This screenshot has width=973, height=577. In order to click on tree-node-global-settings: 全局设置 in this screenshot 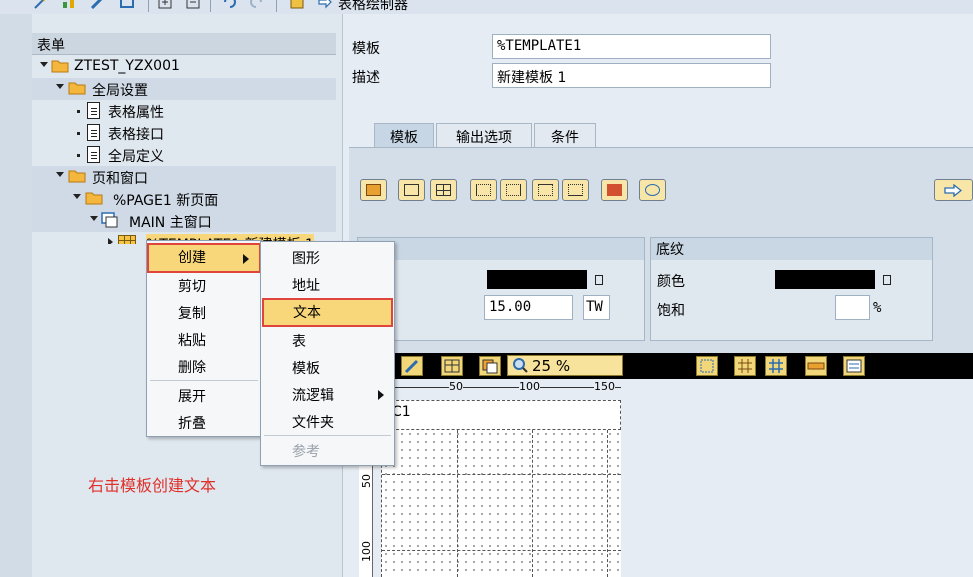, I will do `click(184, 89)`.